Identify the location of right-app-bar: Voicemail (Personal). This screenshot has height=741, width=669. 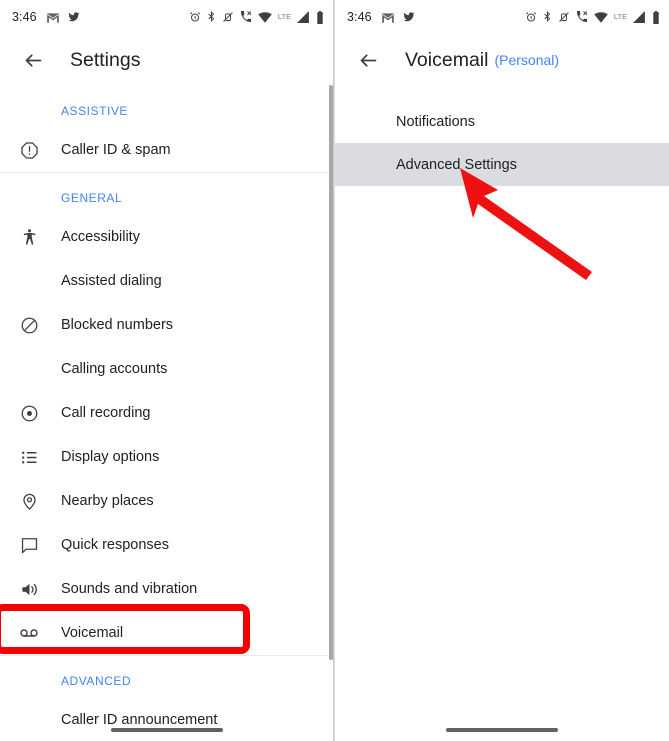
(502, 60).